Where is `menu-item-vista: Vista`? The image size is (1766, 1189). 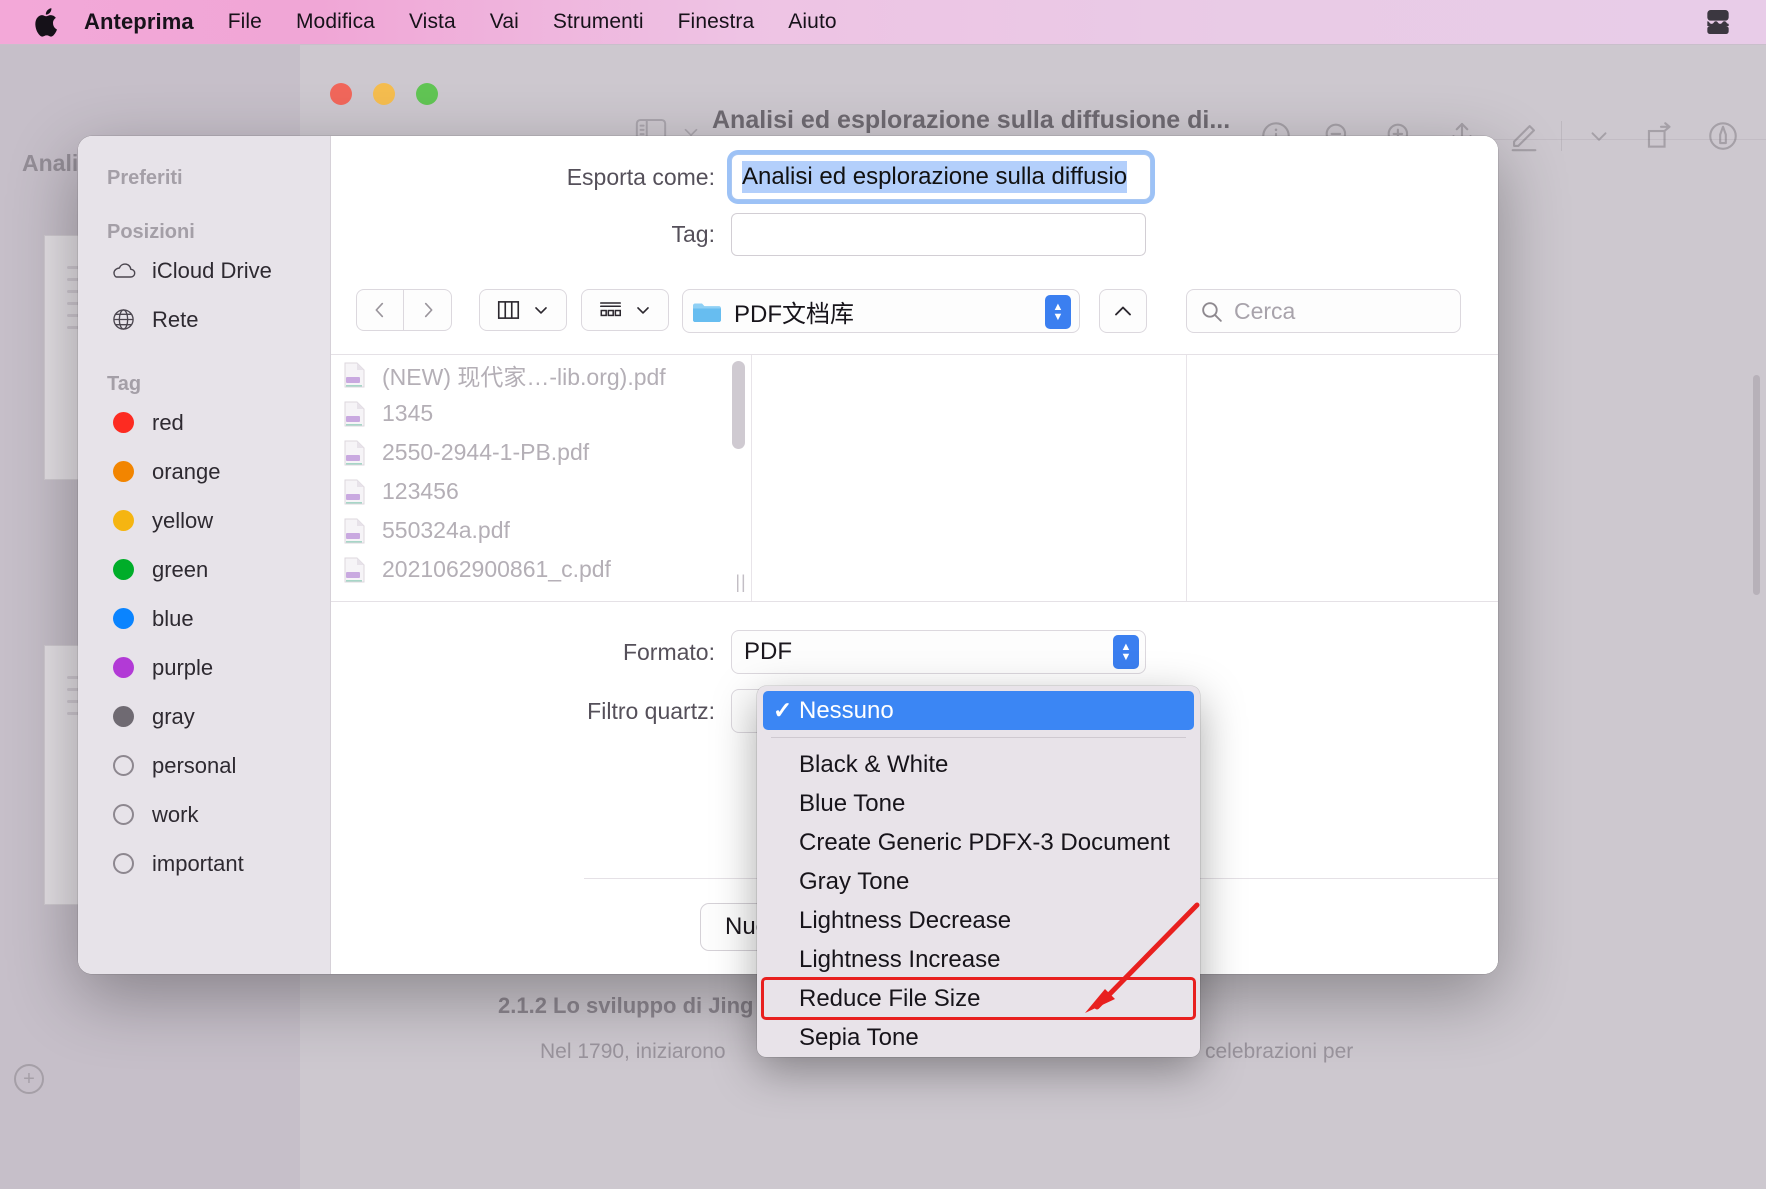 menu-item-vista: Vista is located at coordinates (432, 22).